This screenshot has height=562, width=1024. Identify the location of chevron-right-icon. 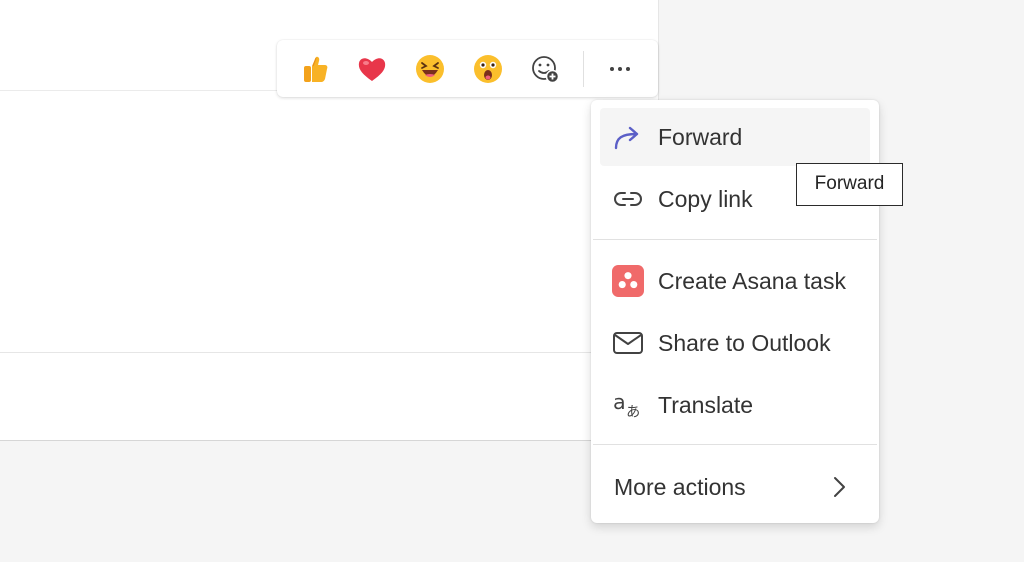
(839, 487).